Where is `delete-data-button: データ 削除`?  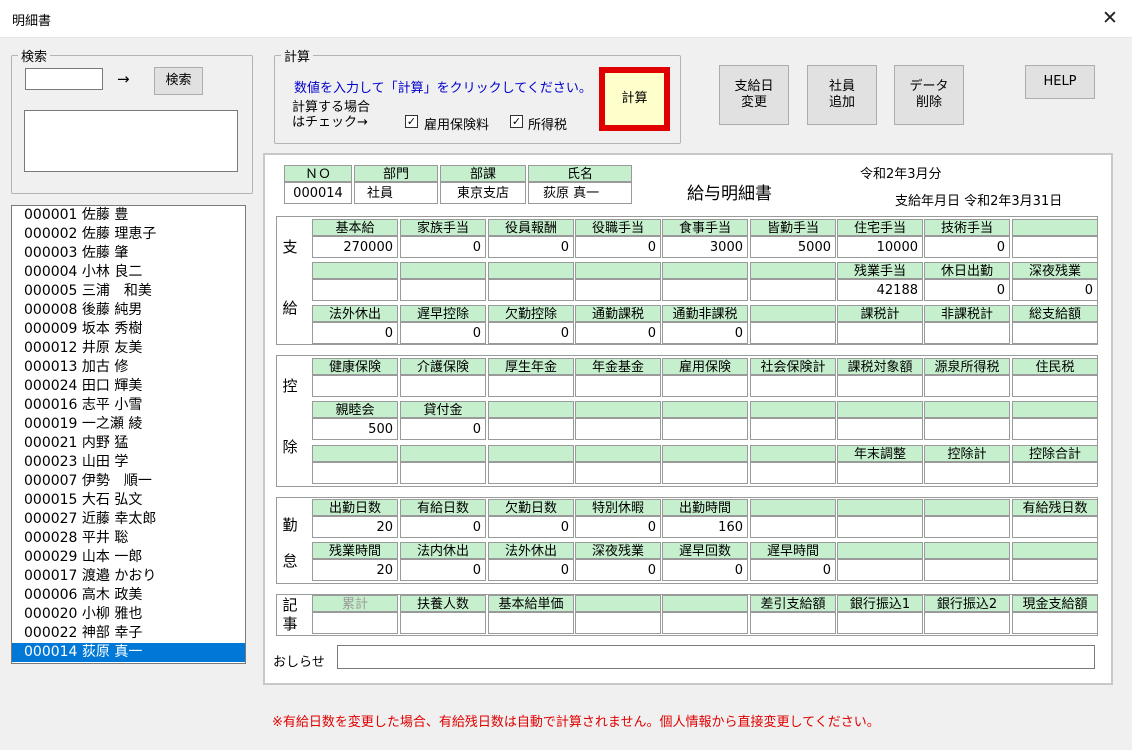 delete-data-button: データ 削除 is located at coordinates (929, 95).